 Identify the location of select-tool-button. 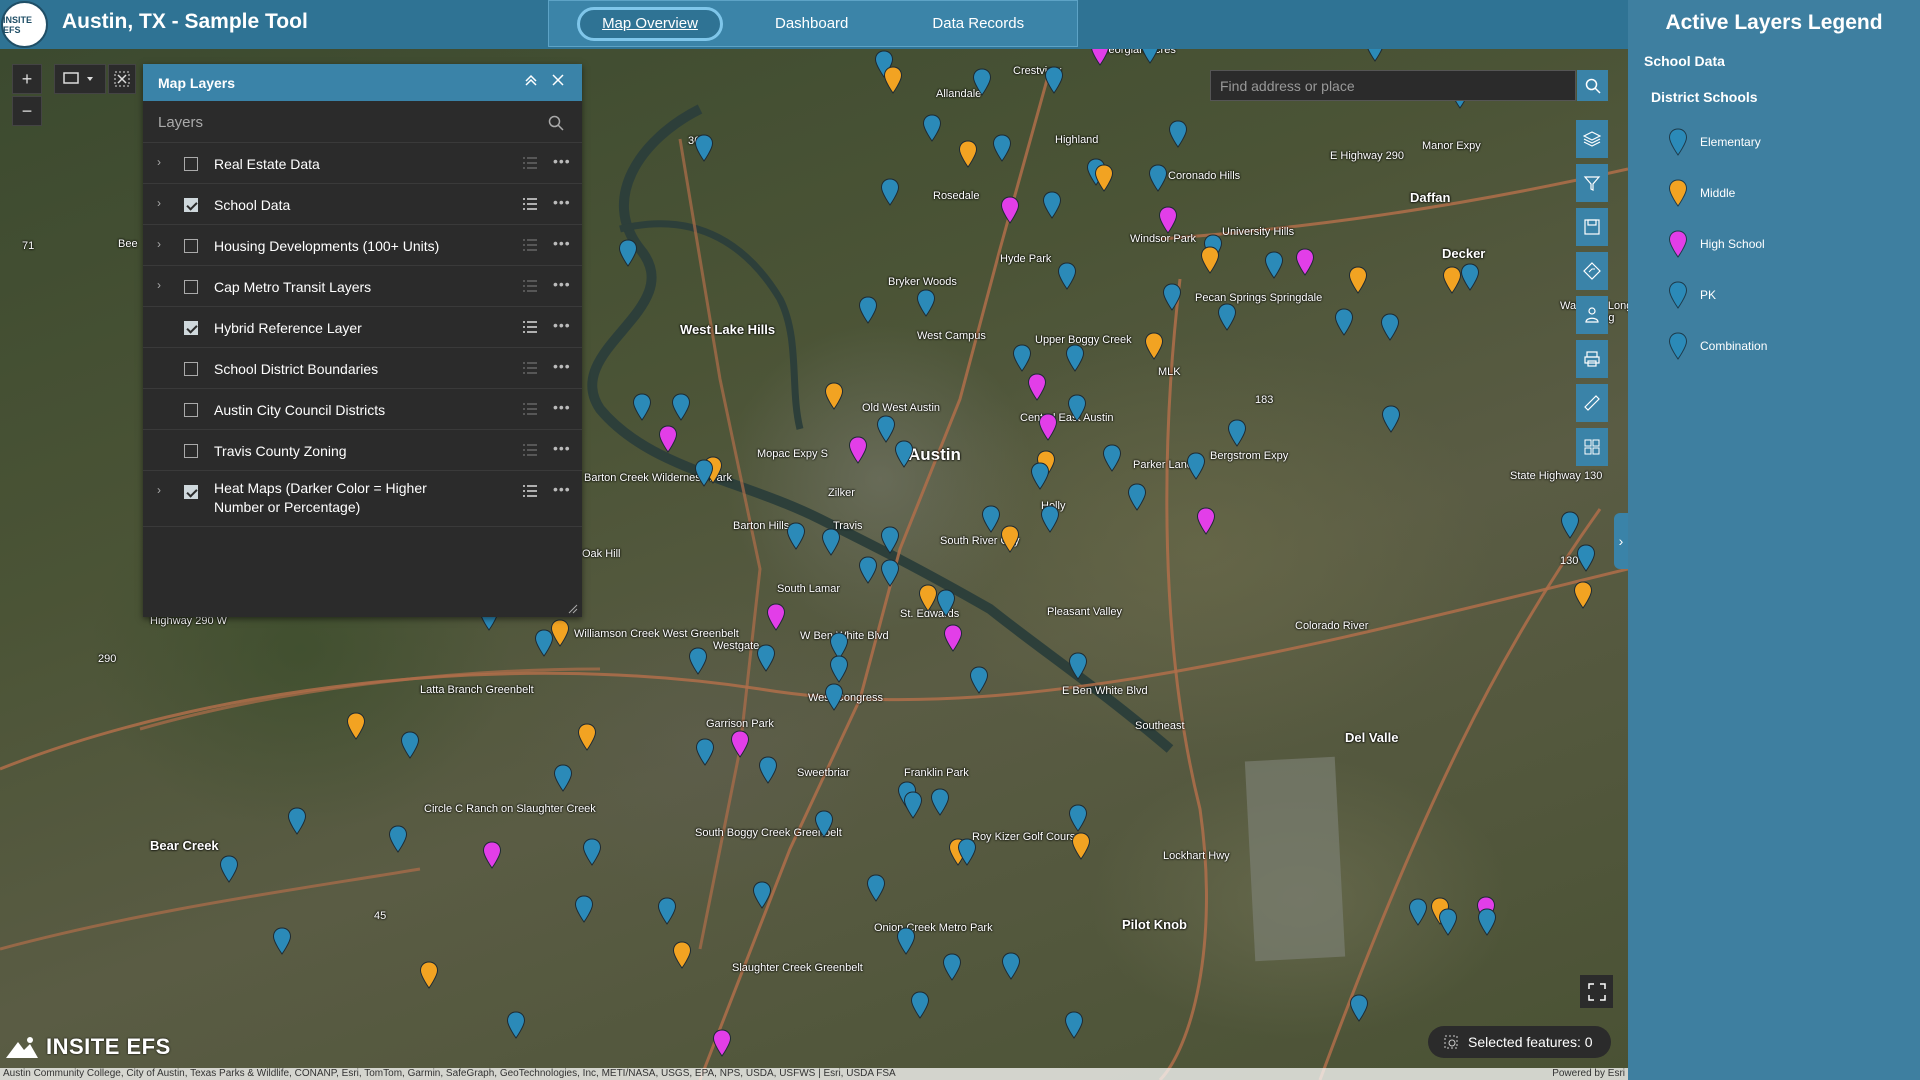
(80, 79).